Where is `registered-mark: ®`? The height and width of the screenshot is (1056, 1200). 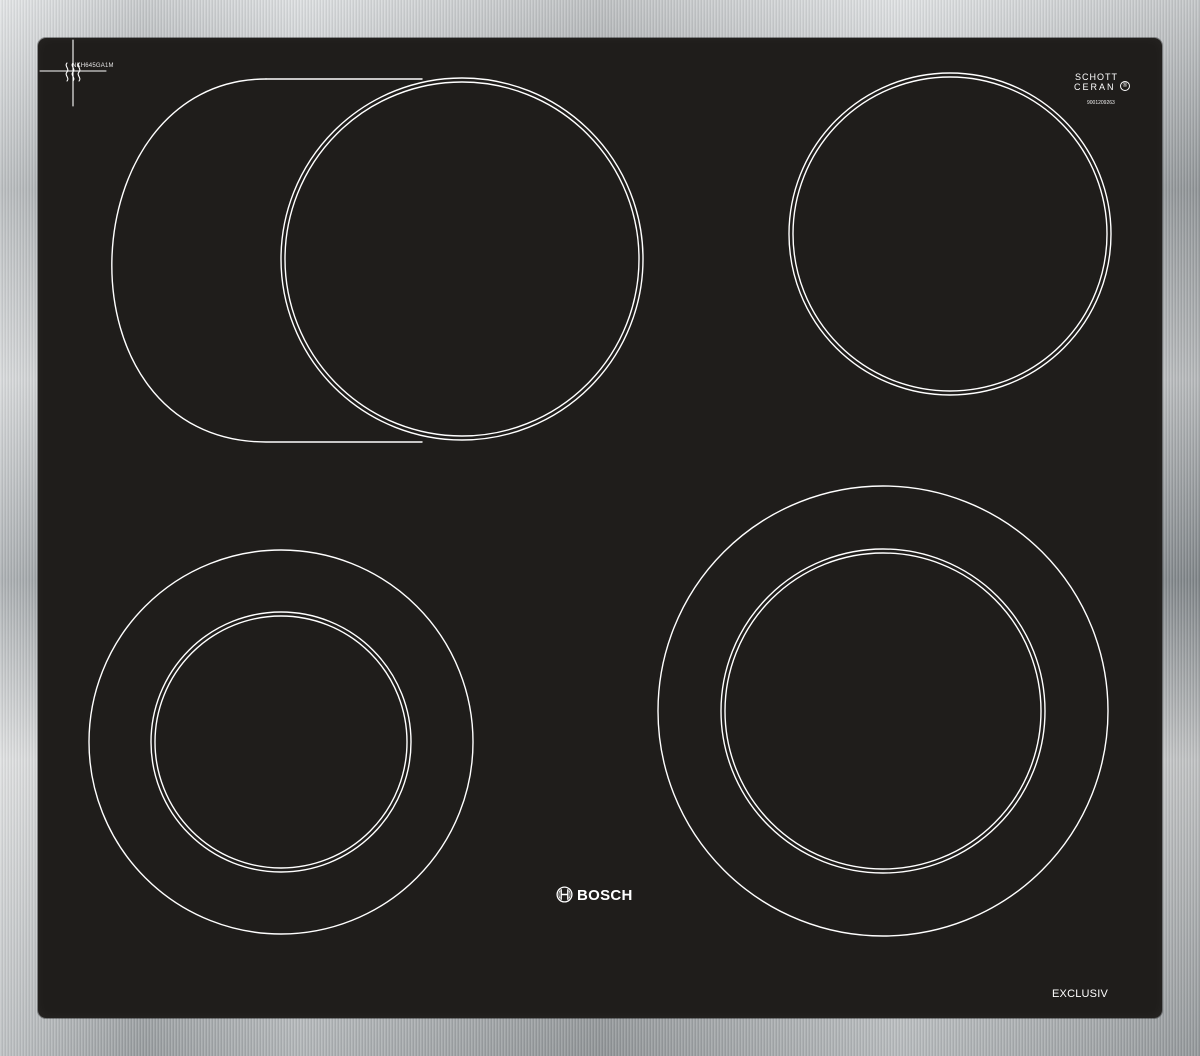
registered-mark: ® is located at coordinates (1125, 86).